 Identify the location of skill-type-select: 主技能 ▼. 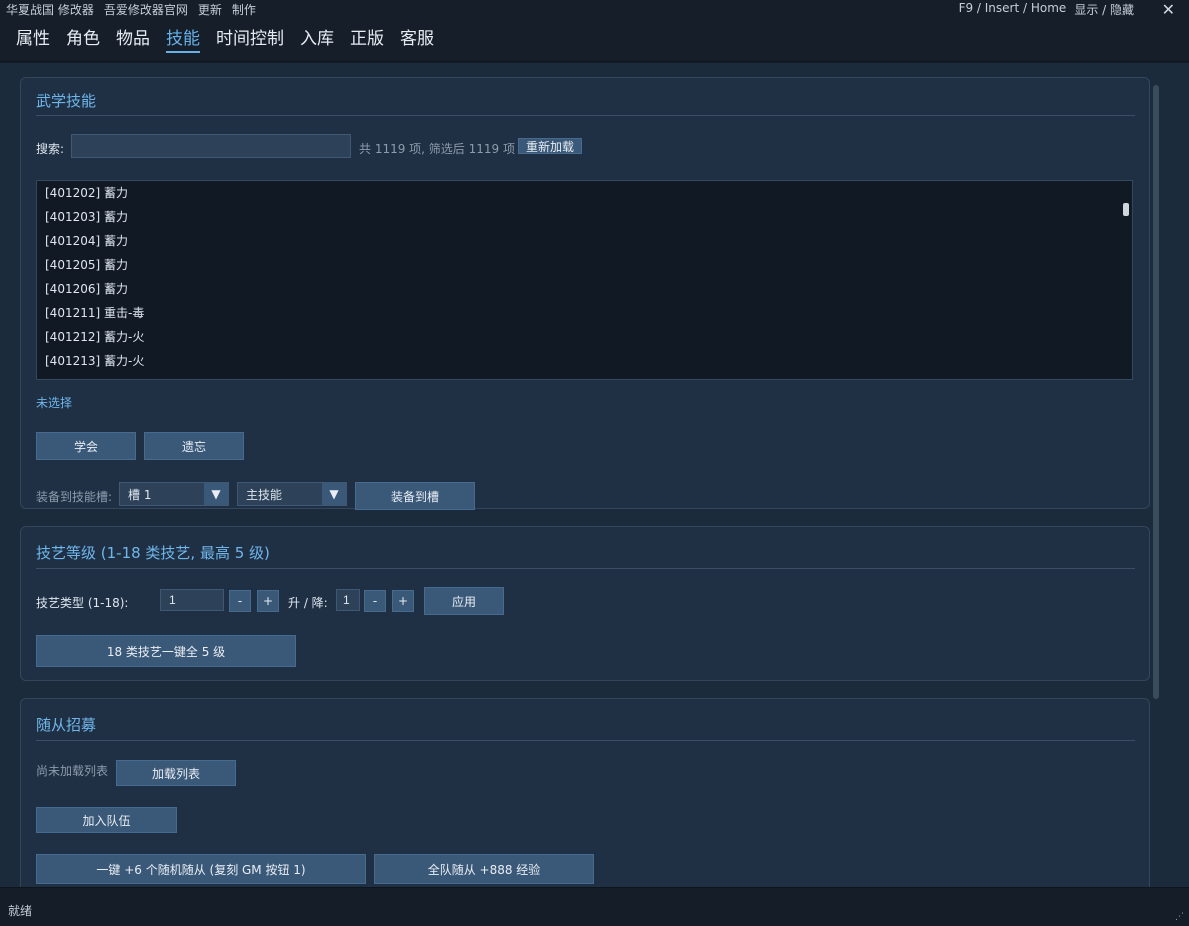
(292, 494).